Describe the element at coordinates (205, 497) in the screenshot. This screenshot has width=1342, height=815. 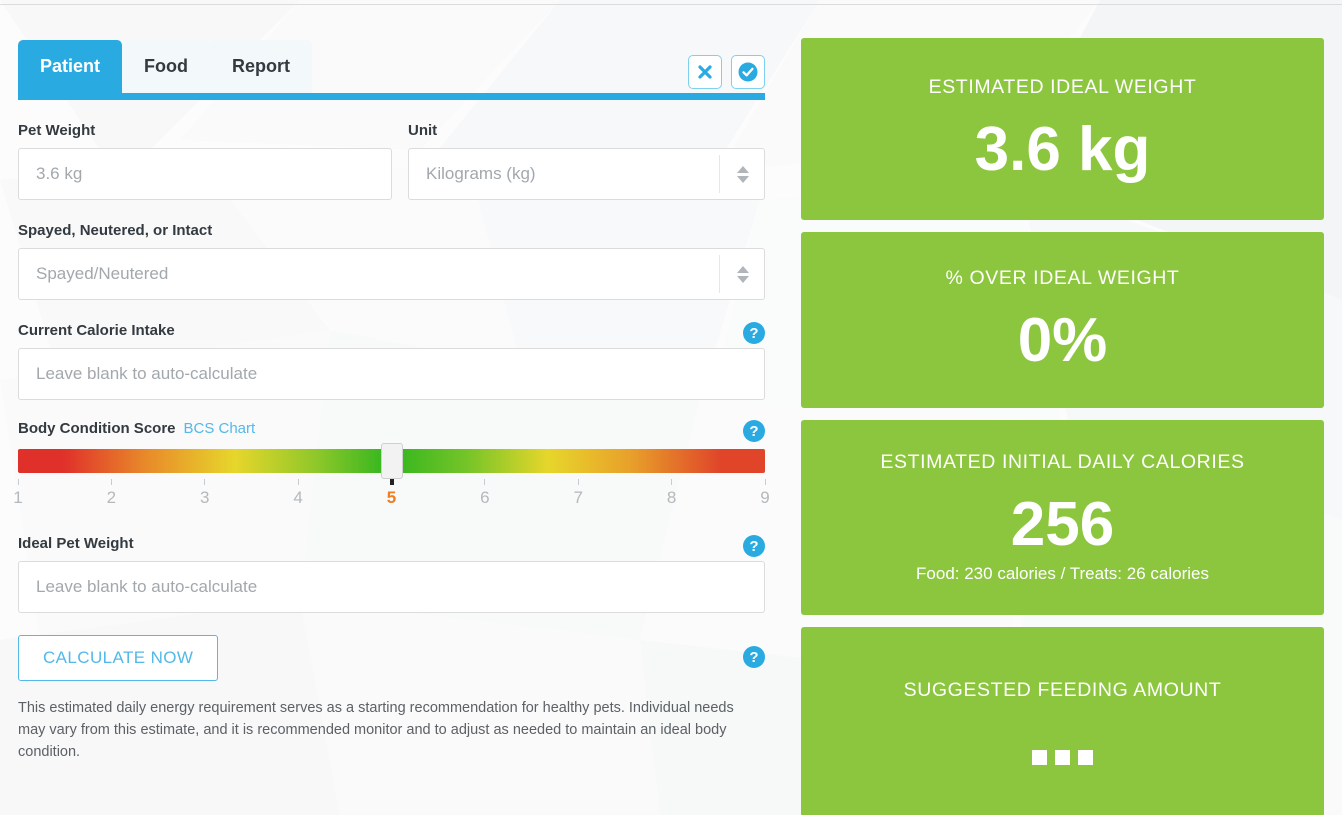
I see `bcs-tick-label: 3` at that location.